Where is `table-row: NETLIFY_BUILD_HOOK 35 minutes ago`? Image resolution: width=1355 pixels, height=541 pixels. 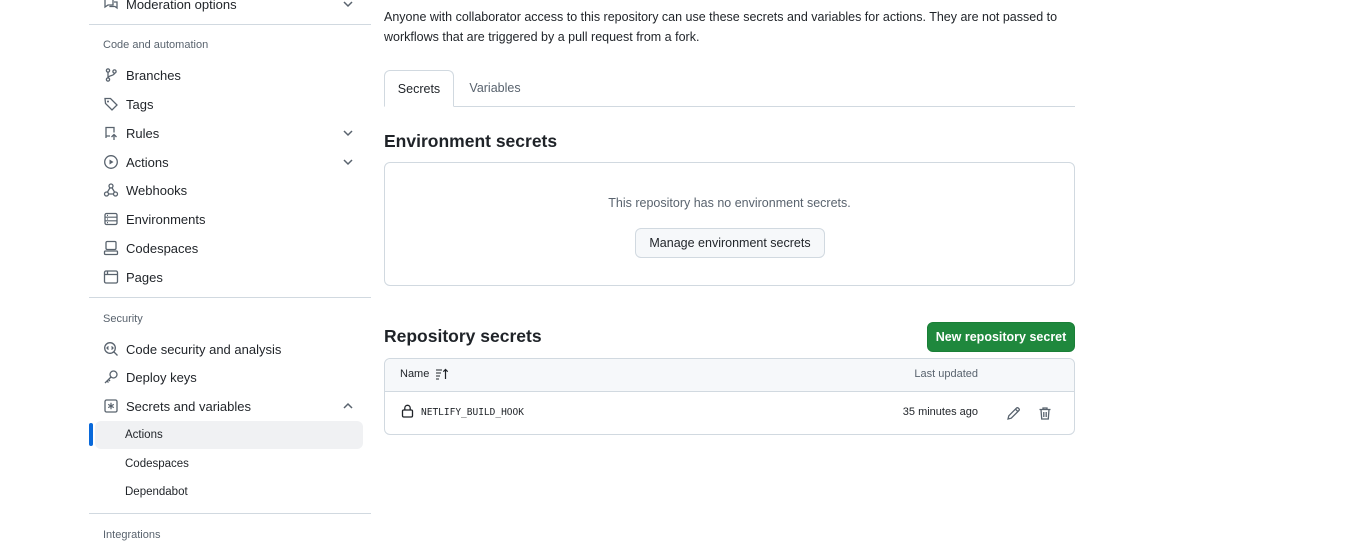
table-row: NETLIFY_BUILD_HOOK 35 minutes ago is located at coordinates (729, 413).